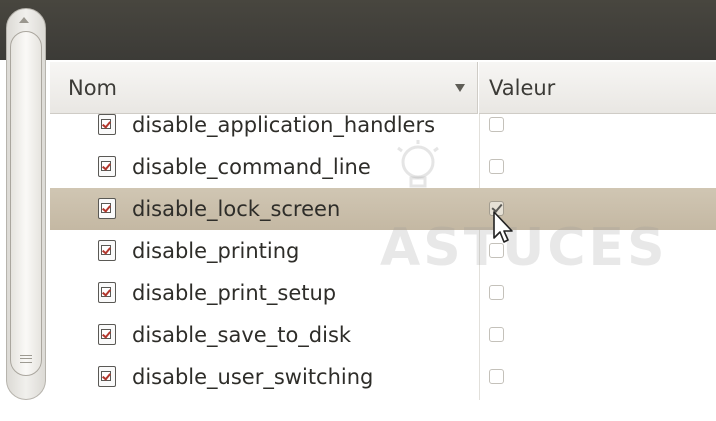  Describe the element at coordinates (24, 20) in the screenshot. I see `scroll-up-arrow-icon` at that location.